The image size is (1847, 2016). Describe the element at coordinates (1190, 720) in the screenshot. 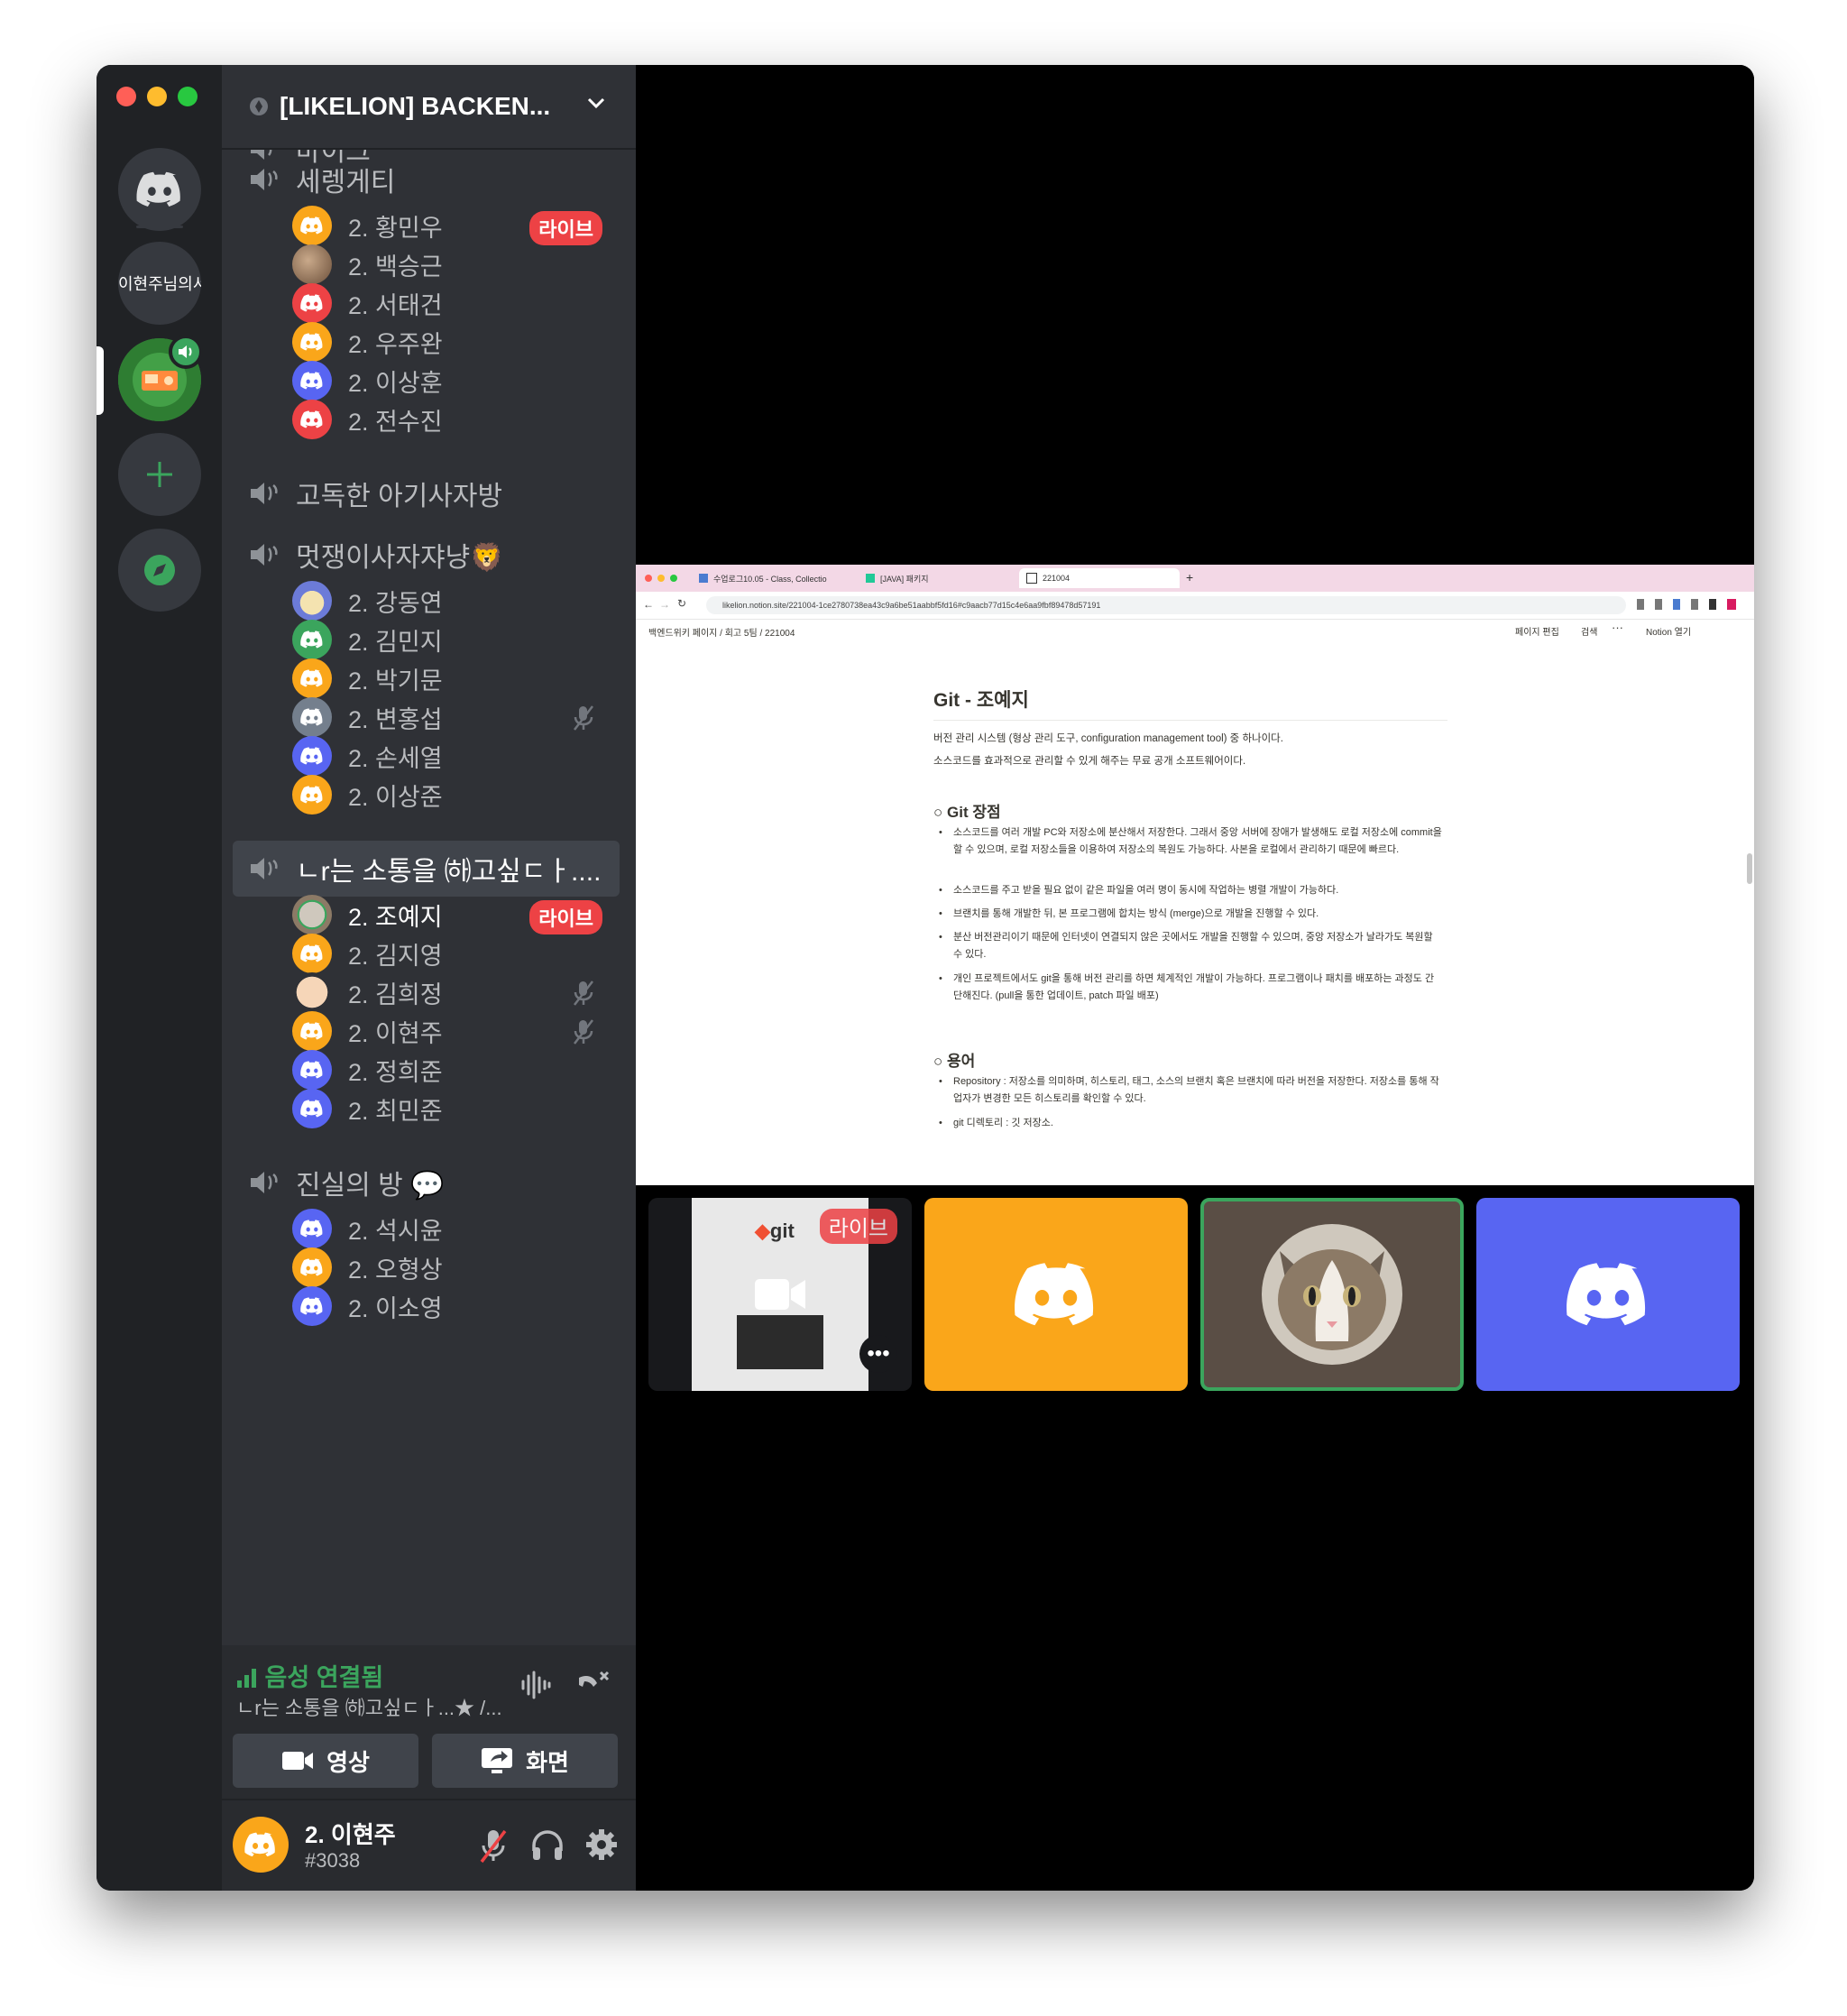

I see `title-divider` at that location.